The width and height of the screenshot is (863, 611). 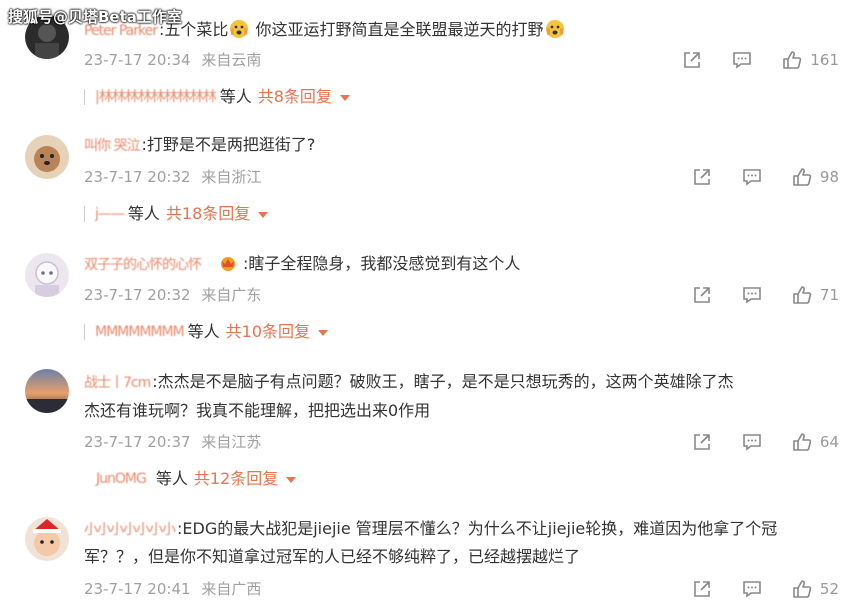 I want to click on comment-location: 来自广西, so click(x=231, y=589).